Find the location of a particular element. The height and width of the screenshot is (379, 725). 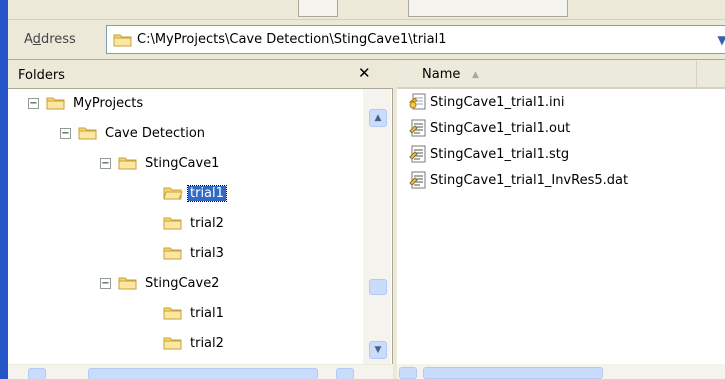

tree-node-trial1: trial1 is located at coordinates (195, 193).